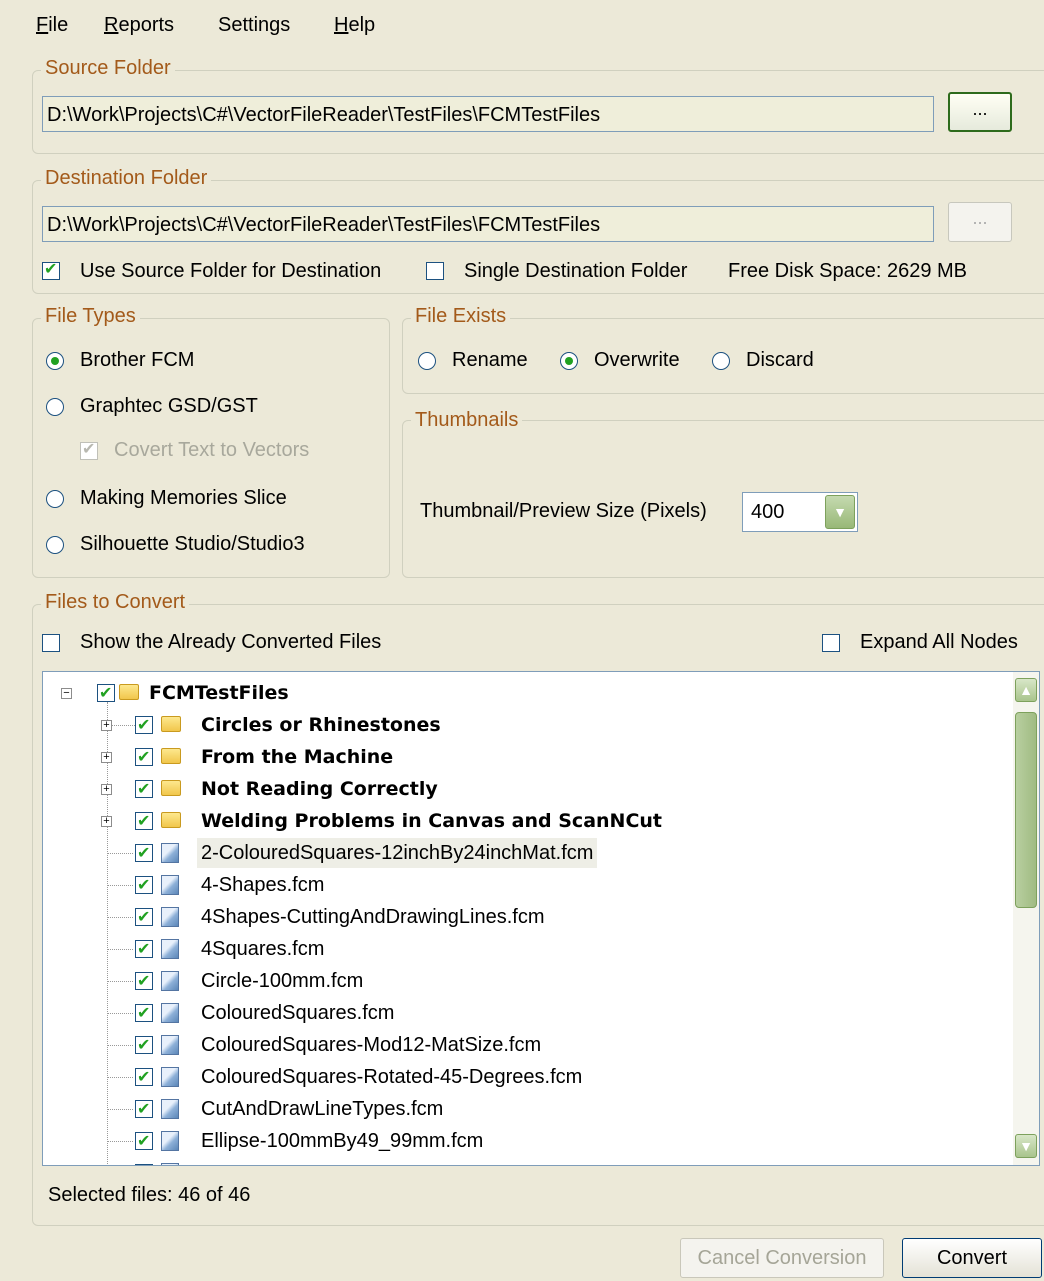 The height and width of the screenshot is (1281, 1044). Describe the element at coordinates (55, 499) in the screenshot. I see `radio-making-memories` at that location.